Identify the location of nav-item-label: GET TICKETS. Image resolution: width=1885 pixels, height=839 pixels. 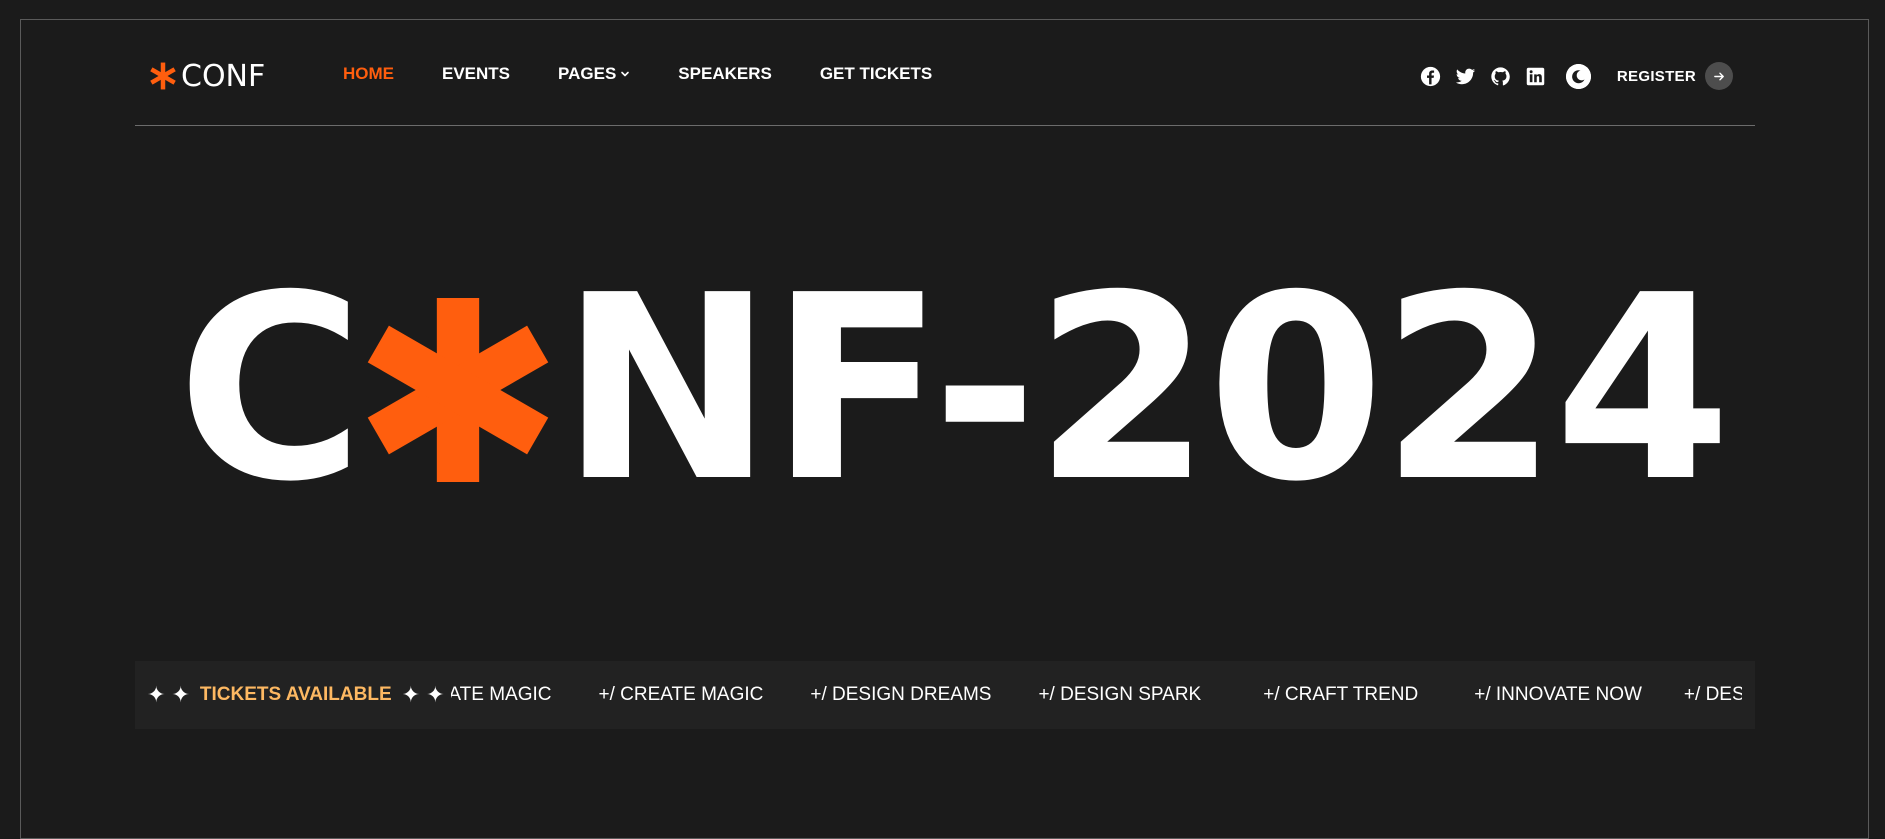
(876, 73).